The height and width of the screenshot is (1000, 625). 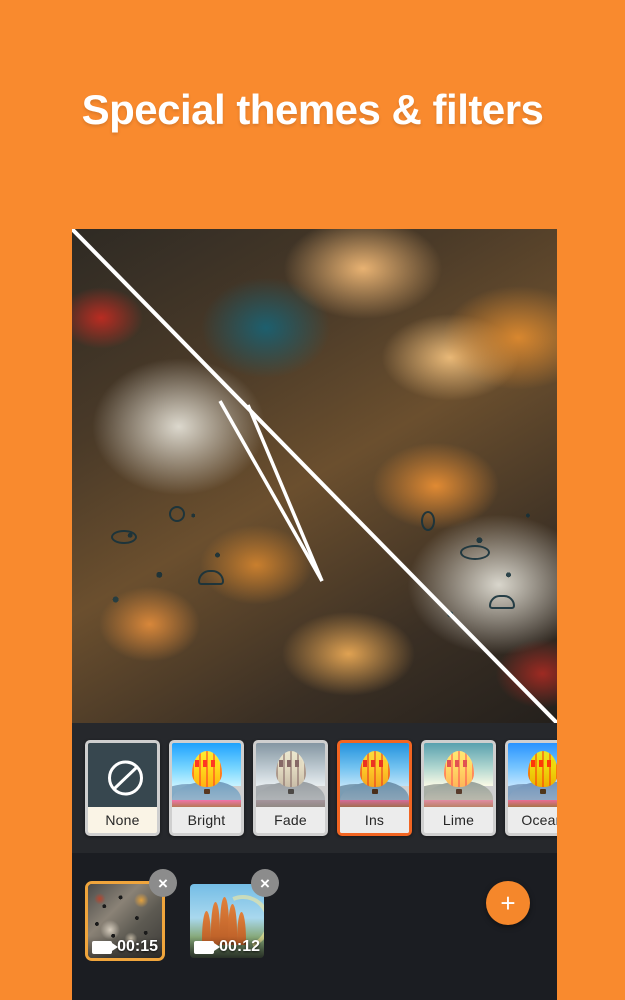 I want to click on filter-label: Ins, so click(x=374, y=820).